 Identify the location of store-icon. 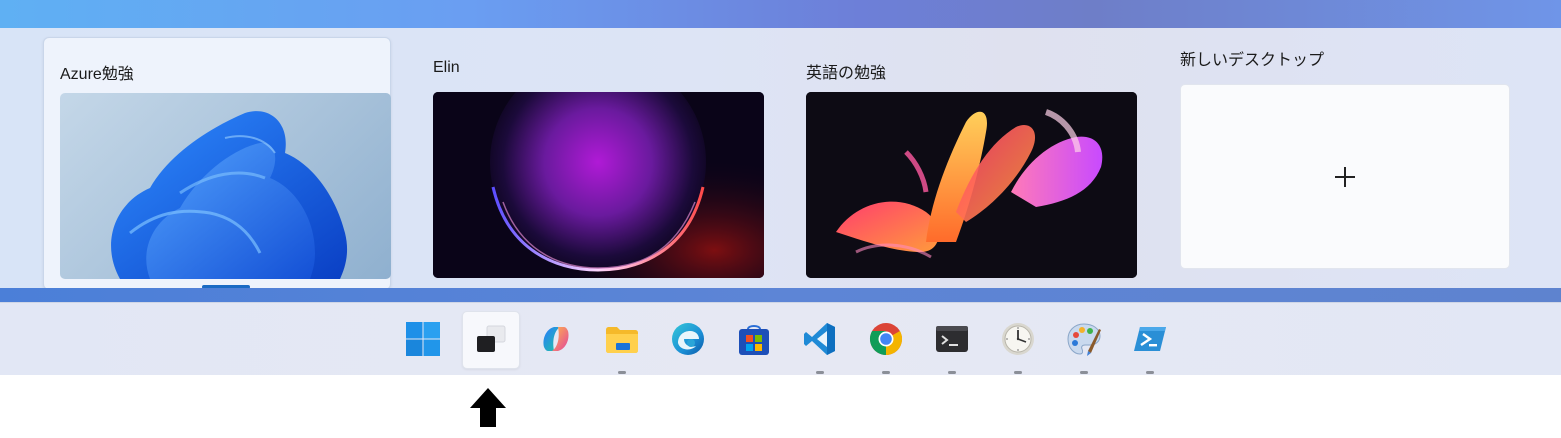
(754, 340).